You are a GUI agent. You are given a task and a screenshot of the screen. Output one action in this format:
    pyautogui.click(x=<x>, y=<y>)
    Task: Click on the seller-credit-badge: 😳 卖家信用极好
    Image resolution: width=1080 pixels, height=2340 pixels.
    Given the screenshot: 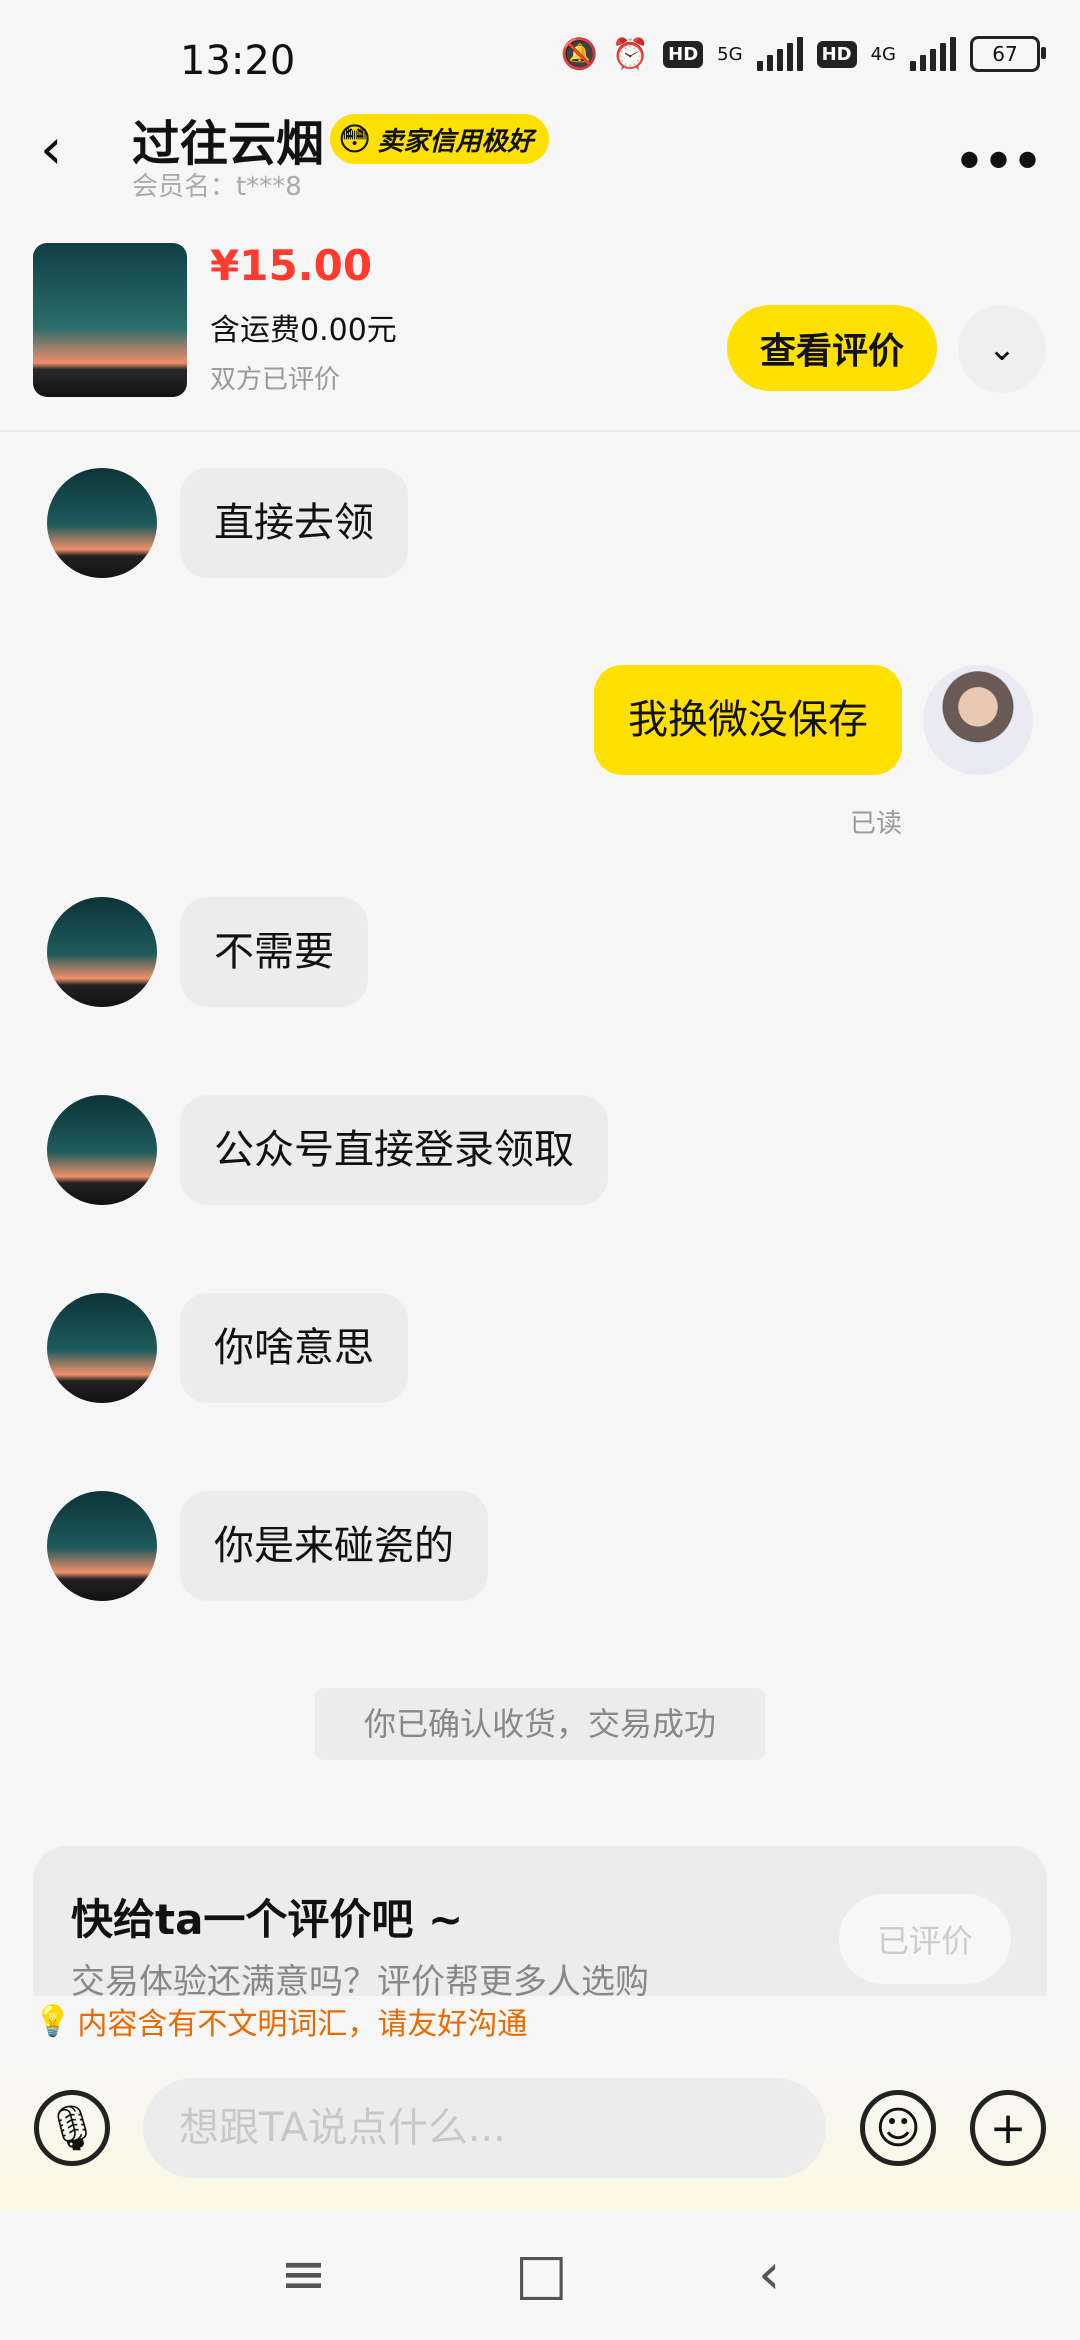 What is the action you would take?
    pyautogui.click(x=440, y=139)
    